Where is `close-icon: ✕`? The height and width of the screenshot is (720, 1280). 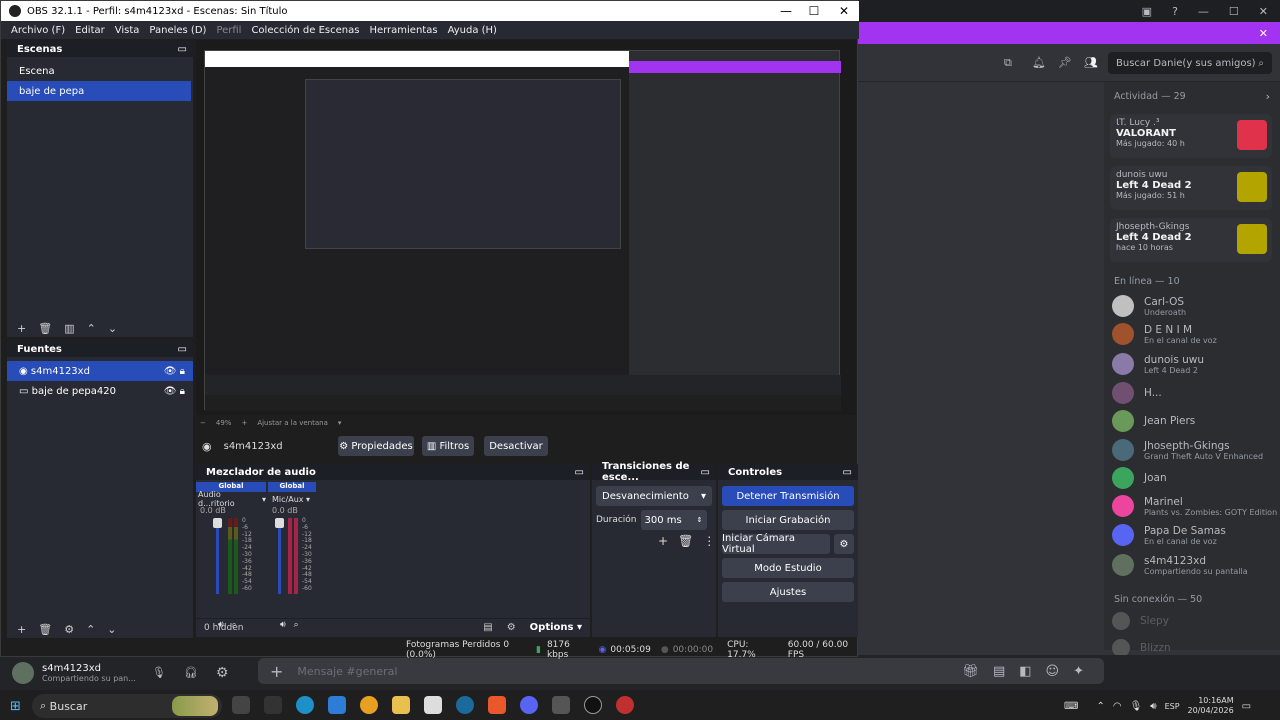 close-icon: ✕ is located at coordinates (1263, 11).